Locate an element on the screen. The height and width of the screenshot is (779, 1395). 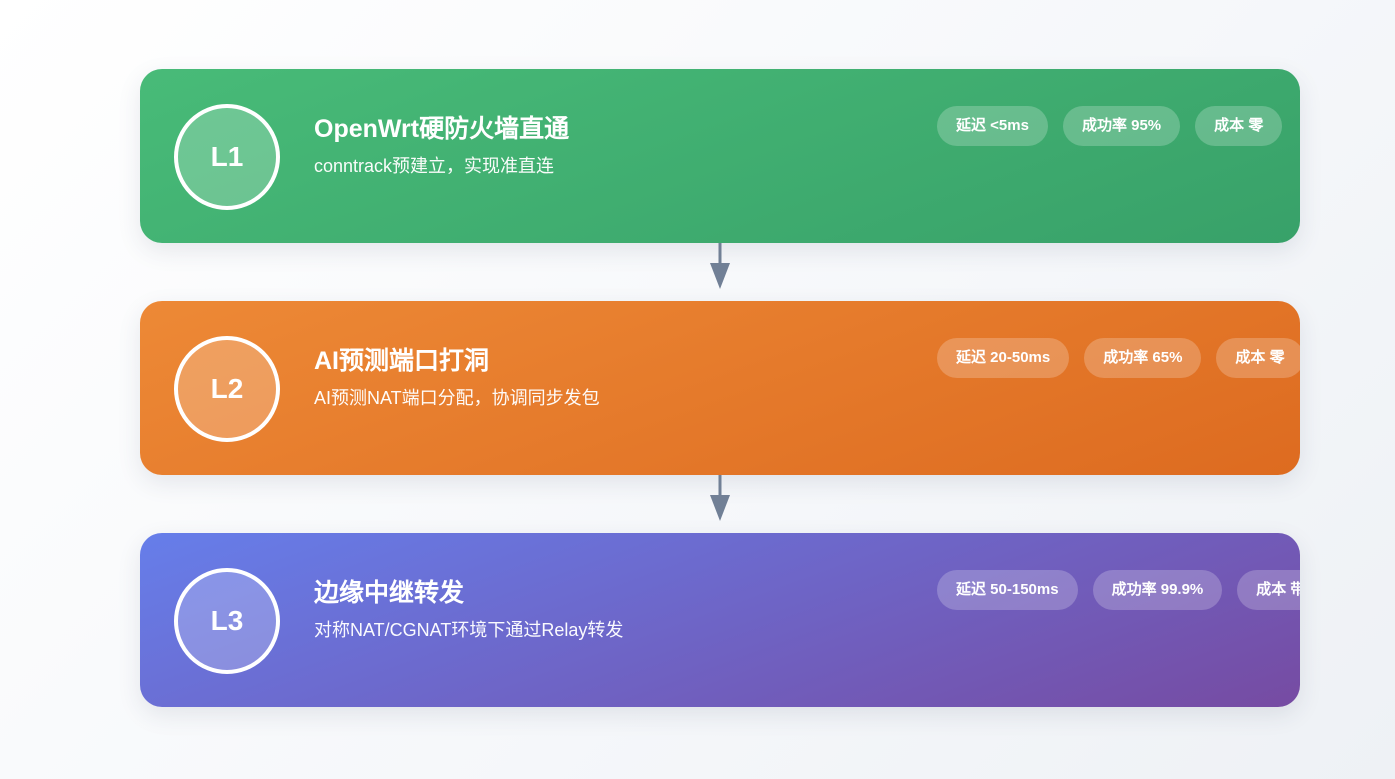
layer-description: AI预测NAT端口分配，协调同步发包 is located at coordinates (457, 398).